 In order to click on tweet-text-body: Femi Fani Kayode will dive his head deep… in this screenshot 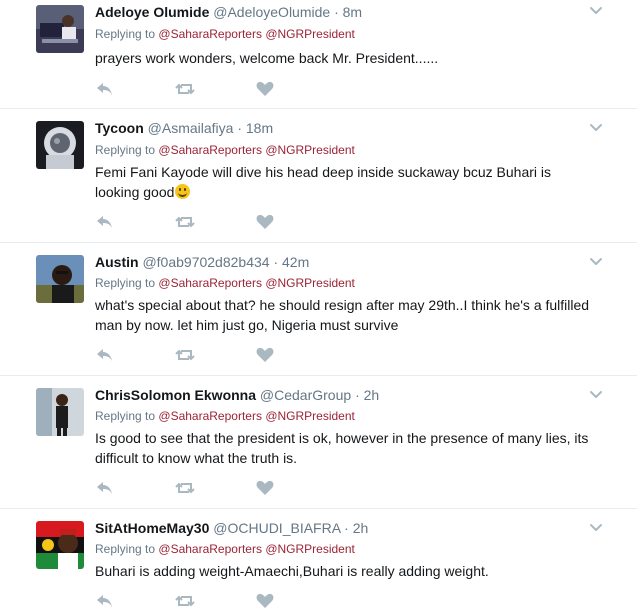, I will do `click(323, 182)`.